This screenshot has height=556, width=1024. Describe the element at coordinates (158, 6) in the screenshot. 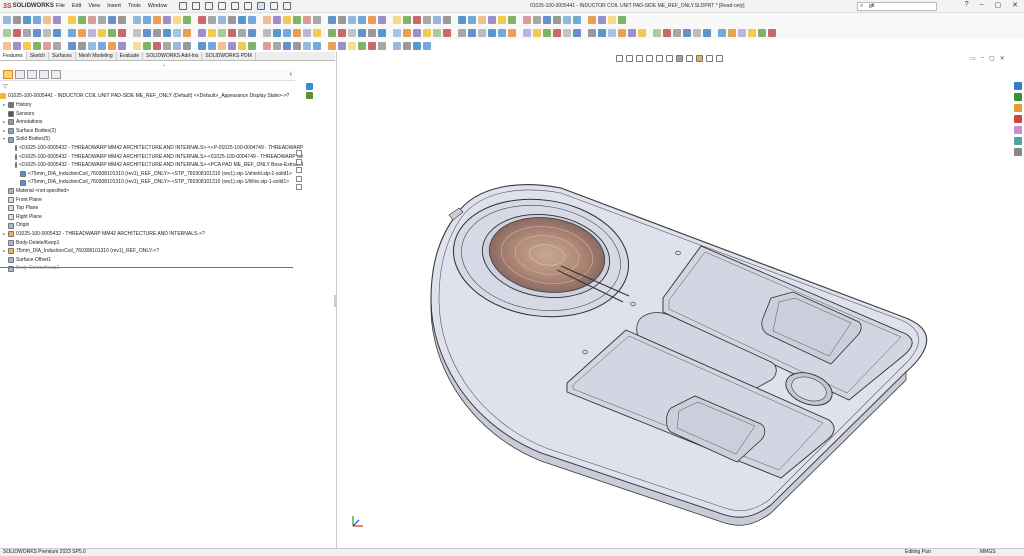

I see `menu-window: Window` at that location.